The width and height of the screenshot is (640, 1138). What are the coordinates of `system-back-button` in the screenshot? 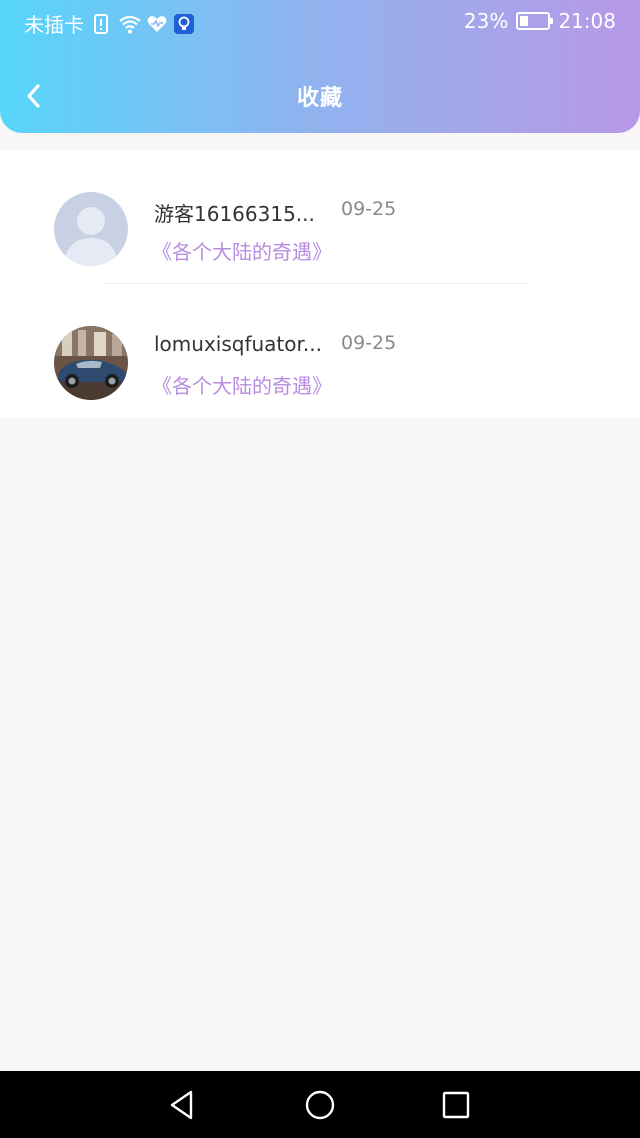 It's located at (183, 1105).